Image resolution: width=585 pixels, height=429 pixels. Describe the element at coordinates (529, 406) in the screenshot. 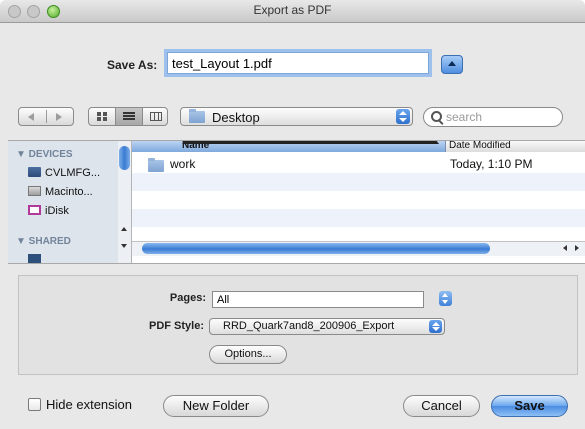

I see `save-button: Save` at that location.